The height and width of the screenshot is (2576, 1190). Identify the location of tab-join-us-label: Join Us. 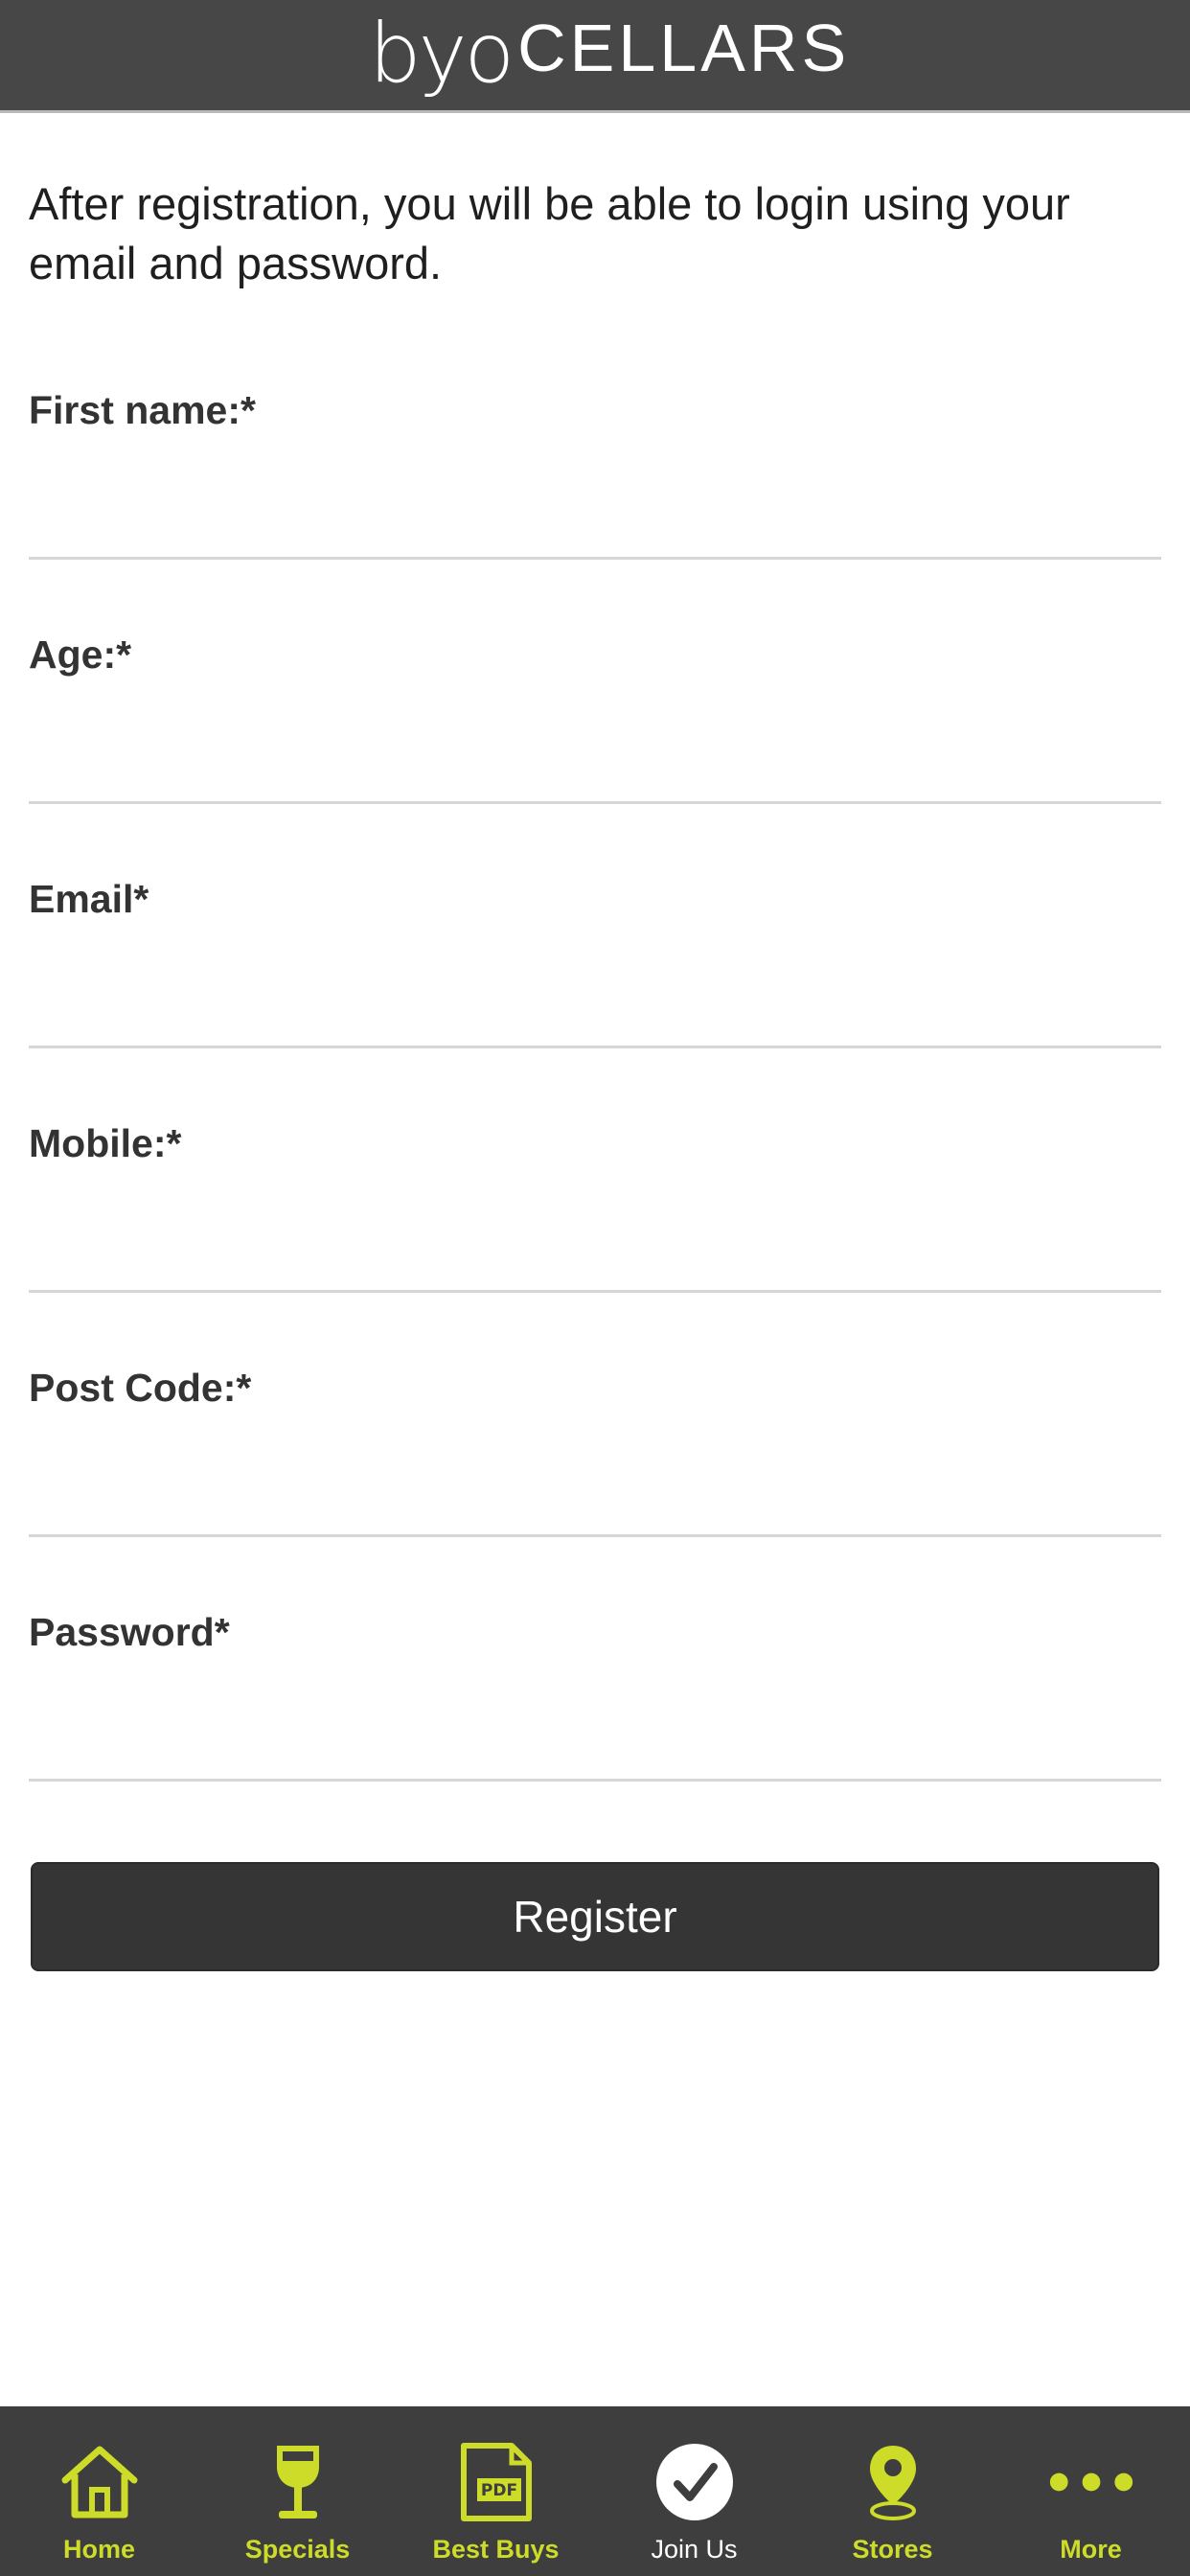
(695, 2549).